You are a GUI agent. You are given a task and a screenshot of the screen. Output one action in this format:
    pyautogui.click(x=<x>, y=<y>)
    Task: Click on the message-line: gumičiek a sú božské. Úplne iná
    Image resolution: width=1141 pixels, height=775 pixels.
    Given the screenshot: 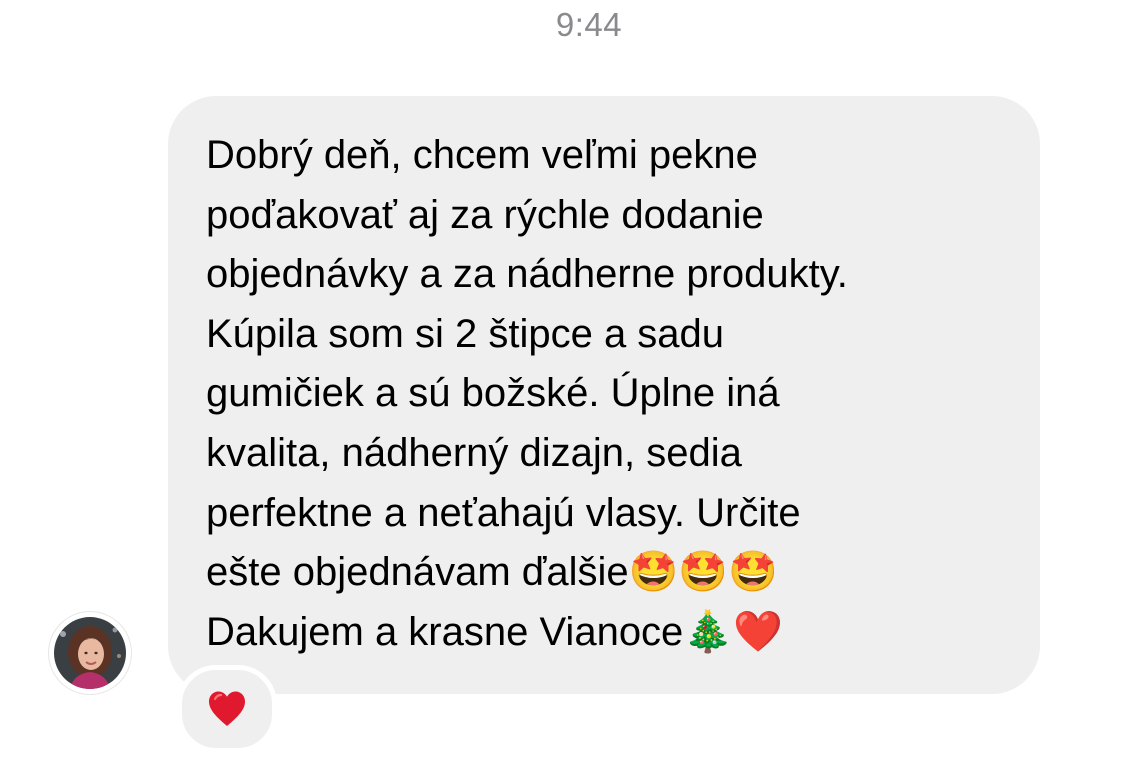 What is the action you would take?
    pyautogui.click(x=493, y=393)
    